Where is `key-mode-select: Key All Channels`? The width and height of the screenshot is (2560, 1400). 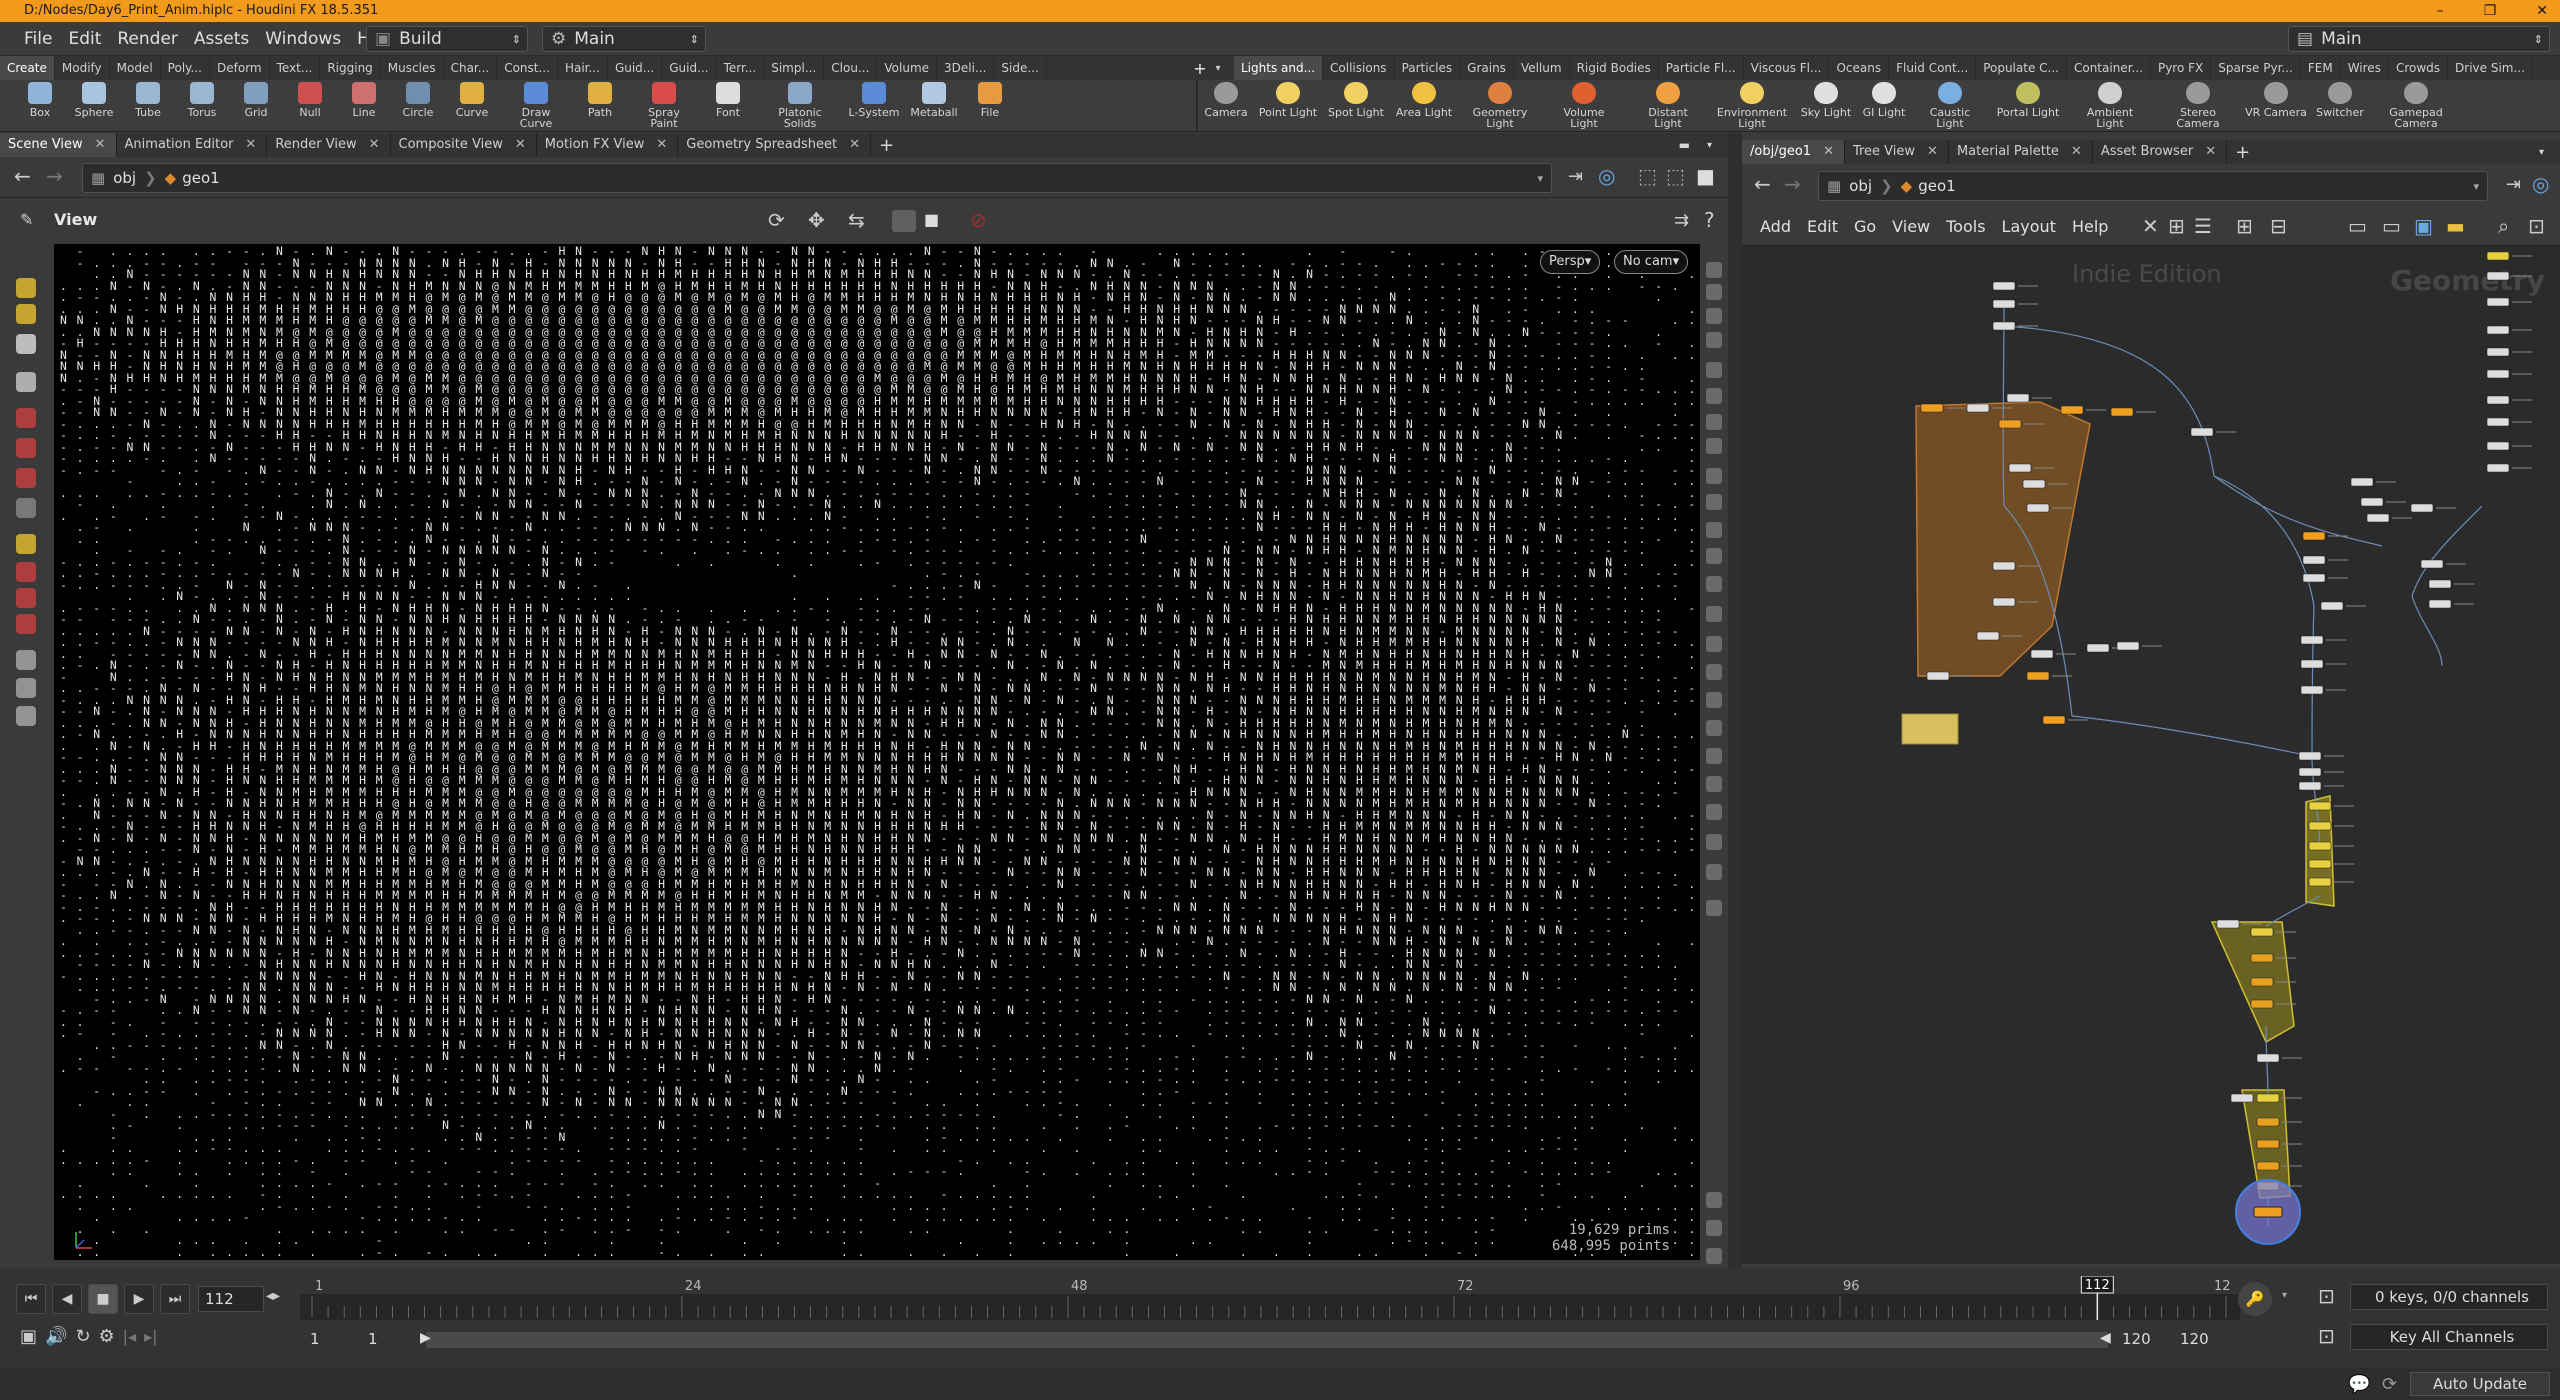 key-mode-select: Key All Channels is located at coordinates (2449, 1337).